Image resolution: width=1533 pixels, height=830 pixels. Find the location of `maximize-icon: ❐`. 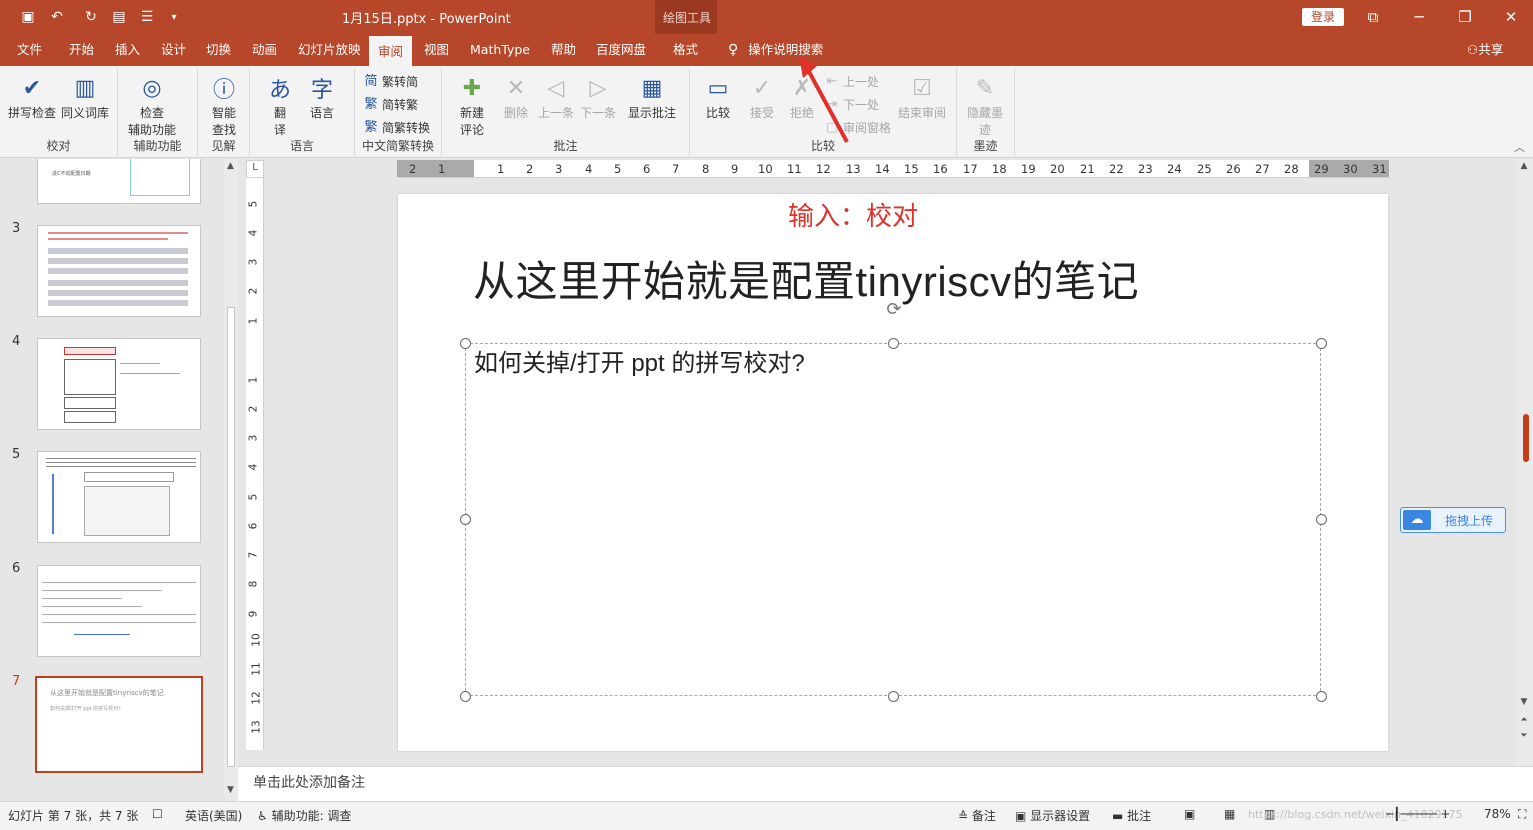

maximize-icon: ❐ is located at coordinates (1465, 17).